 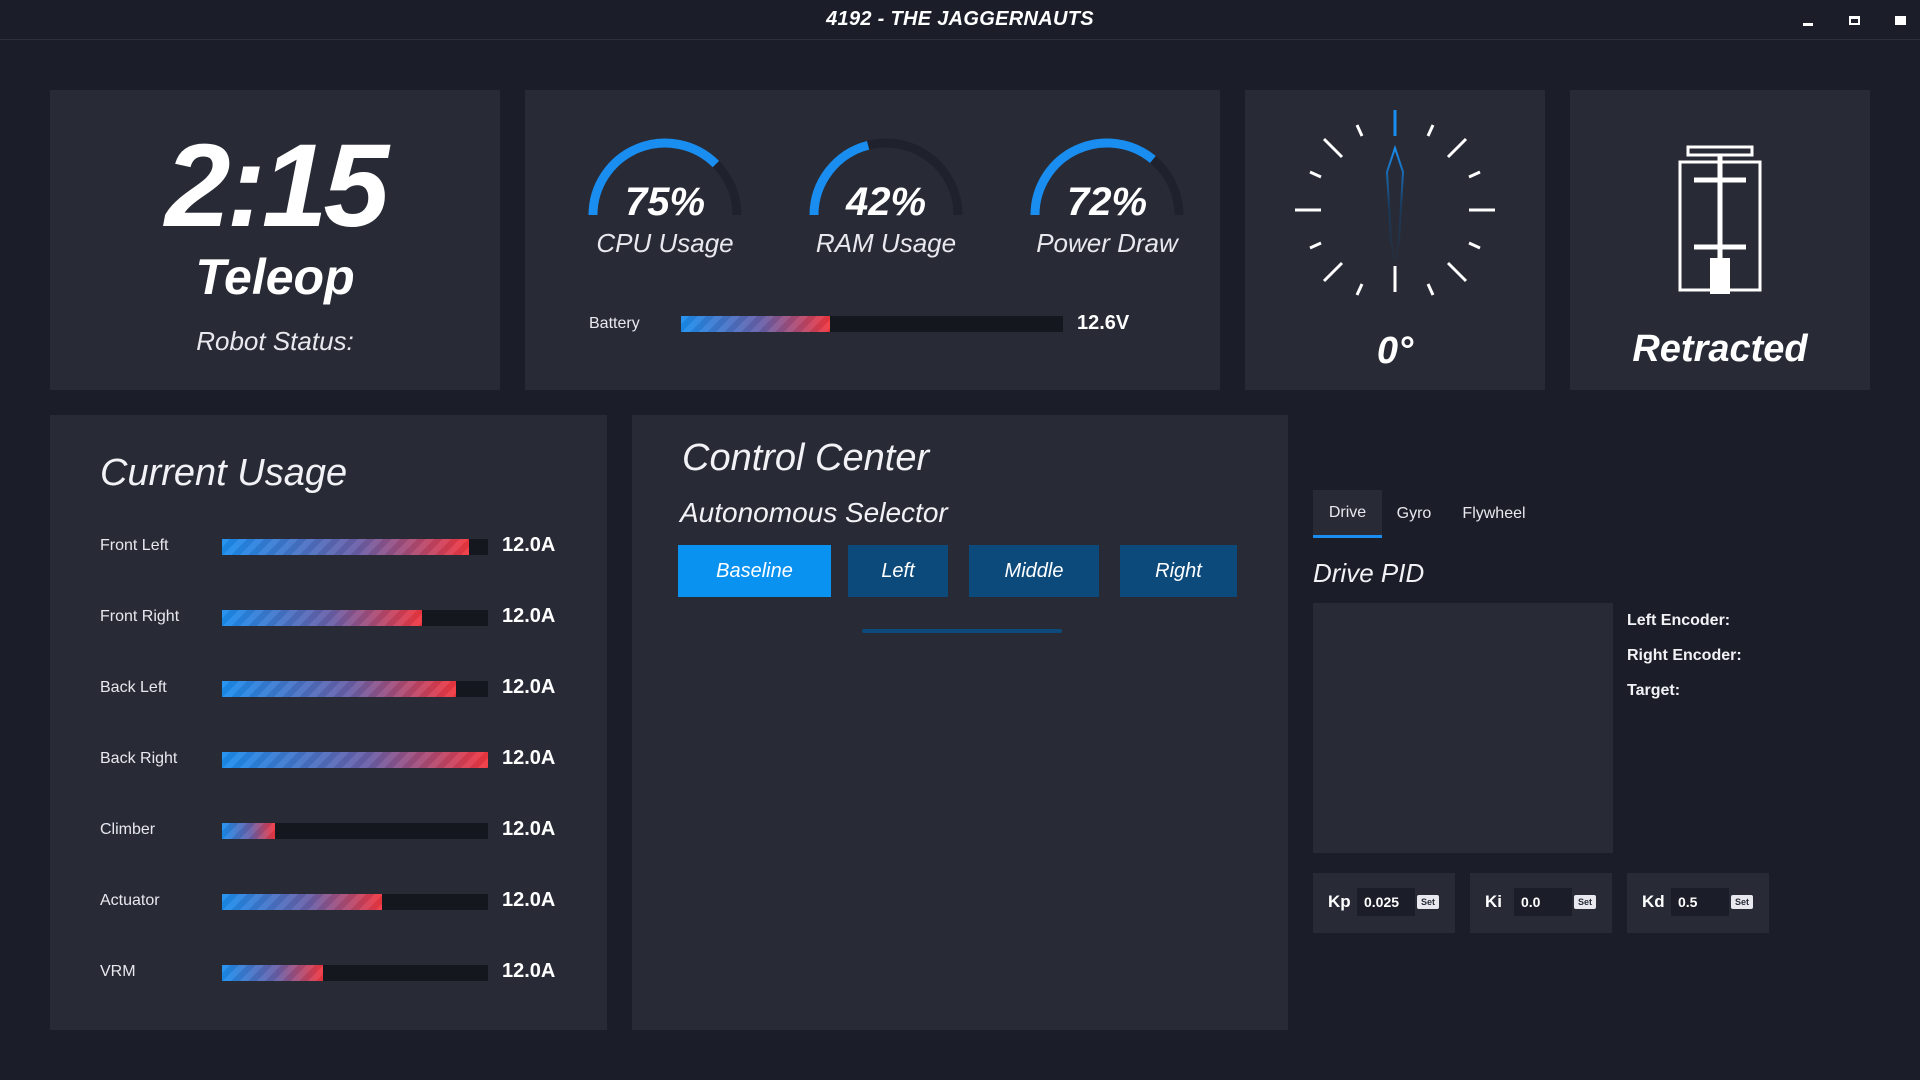 I want to click on kd-input, so click(x=1700, y=902).